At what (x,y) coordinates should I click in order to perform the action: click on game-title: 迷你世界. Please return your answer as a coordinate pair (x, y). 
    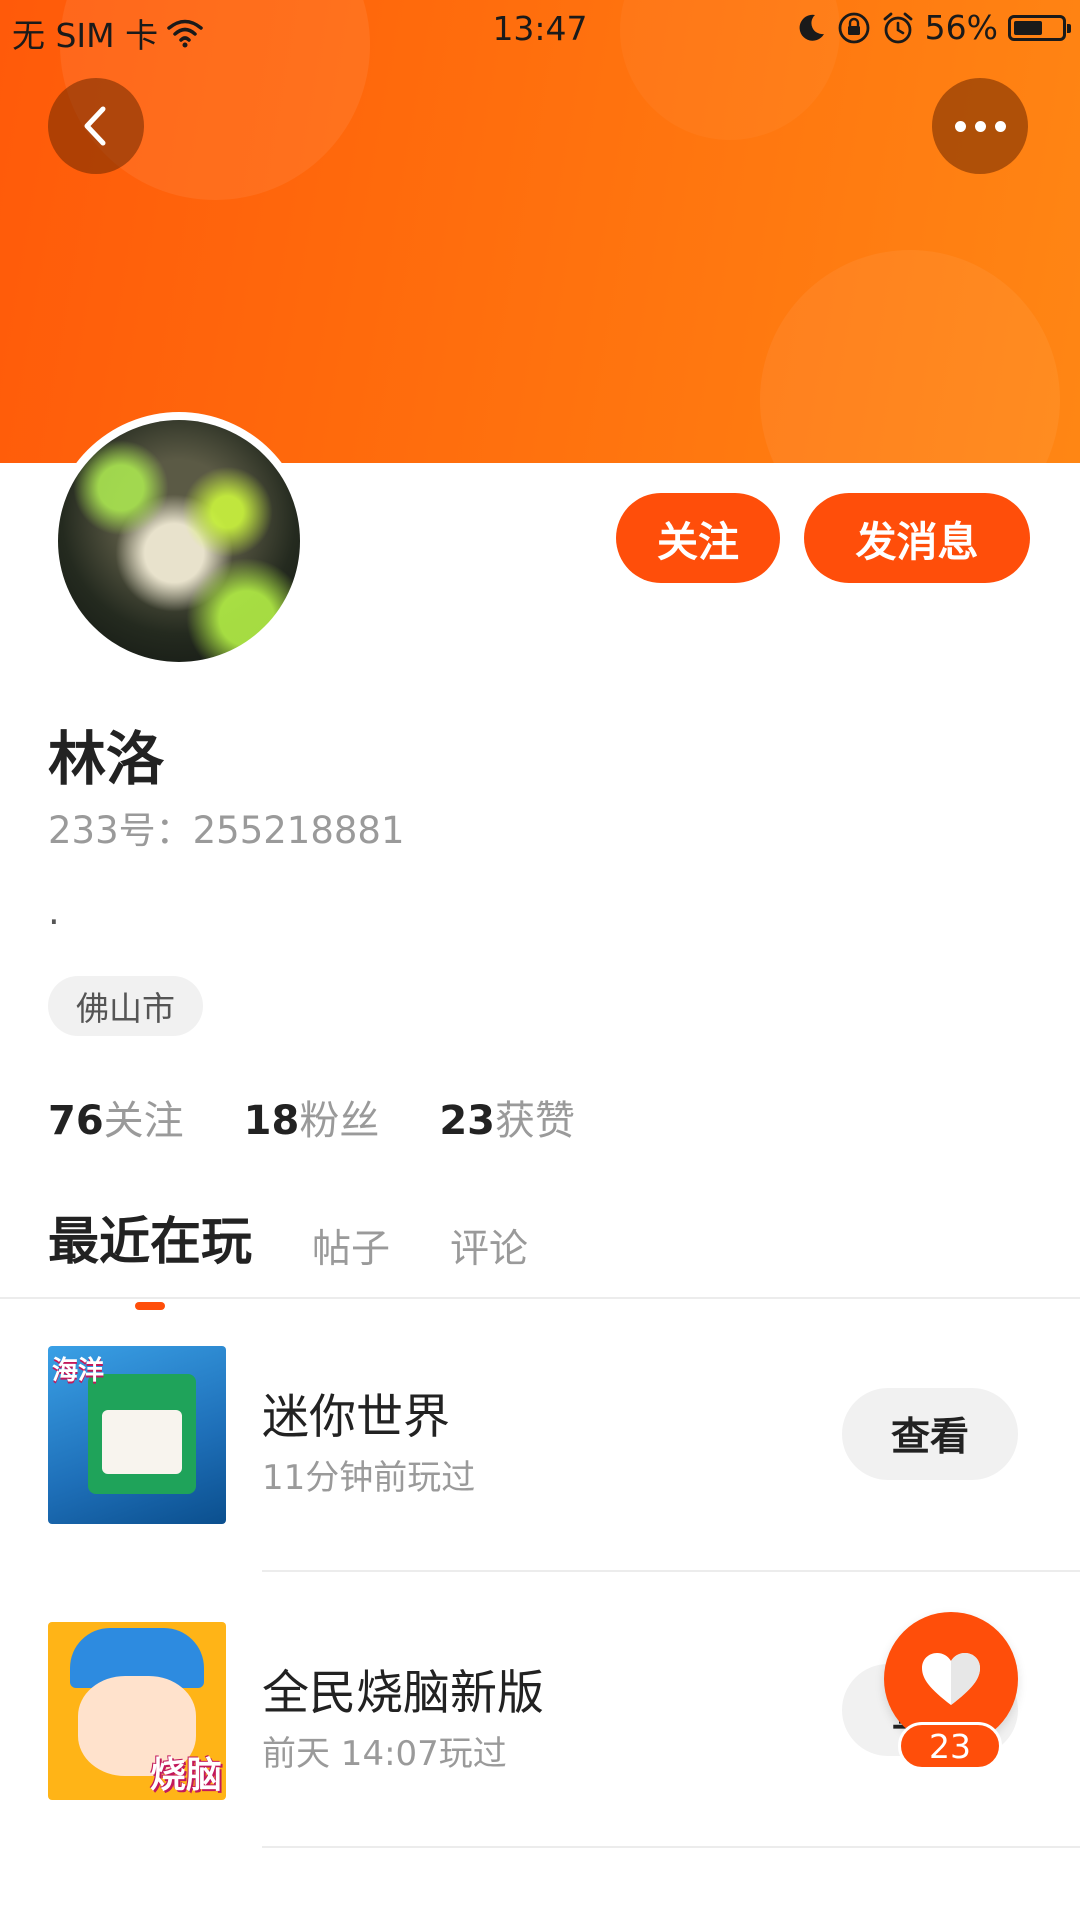
    Looking at the image, I should click on (356, 1417).